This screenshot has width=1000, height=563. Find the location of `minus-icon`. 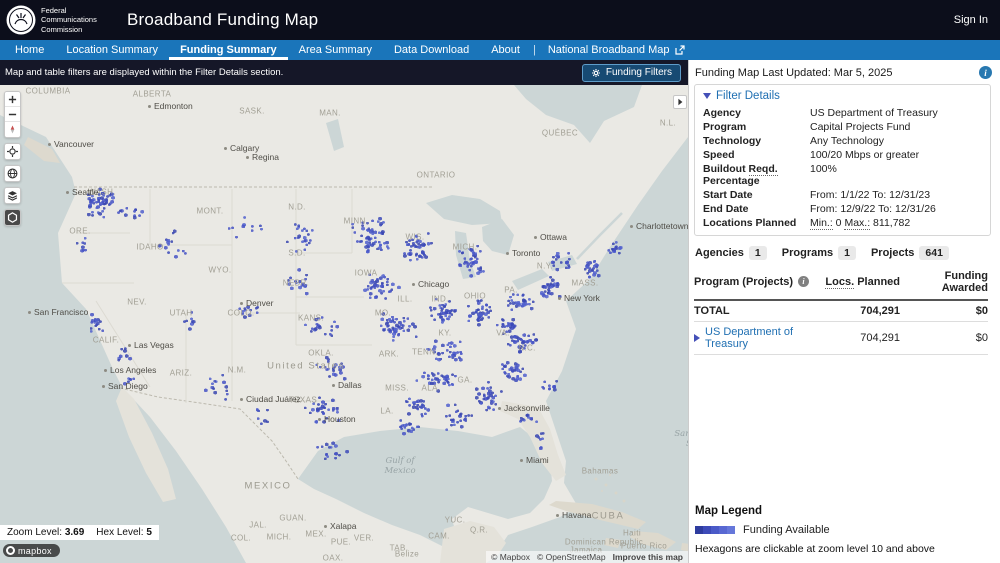

minus-icon is located at coordinates (12, 114).